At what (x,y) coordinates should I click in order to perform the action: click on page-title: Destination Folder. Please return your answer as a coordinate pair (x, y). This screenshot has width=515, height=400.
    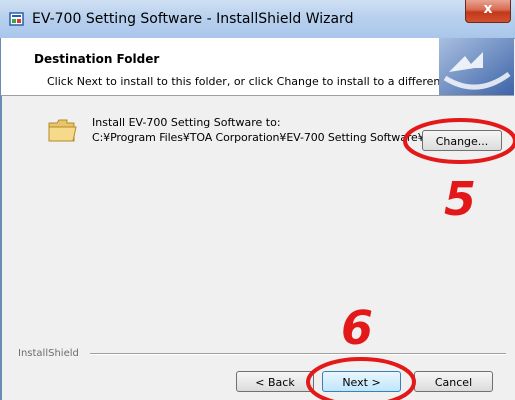
    Looking at the image, I should click on (97, 59).